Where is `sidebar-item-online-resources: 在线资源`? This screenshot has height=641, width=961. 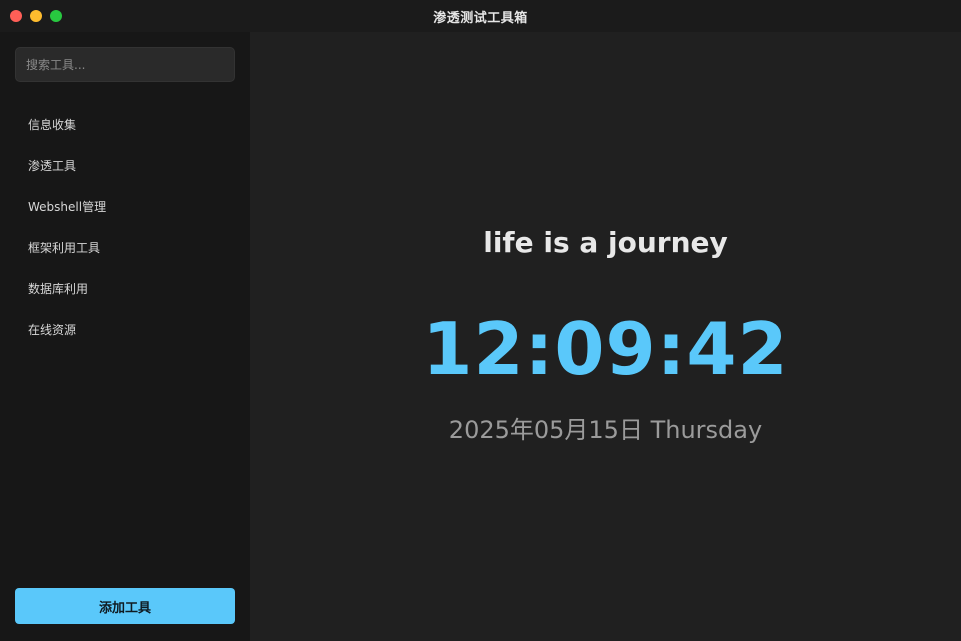 sidebar-item-online-resources: 在线资源 is located at coordinates (125, 329).